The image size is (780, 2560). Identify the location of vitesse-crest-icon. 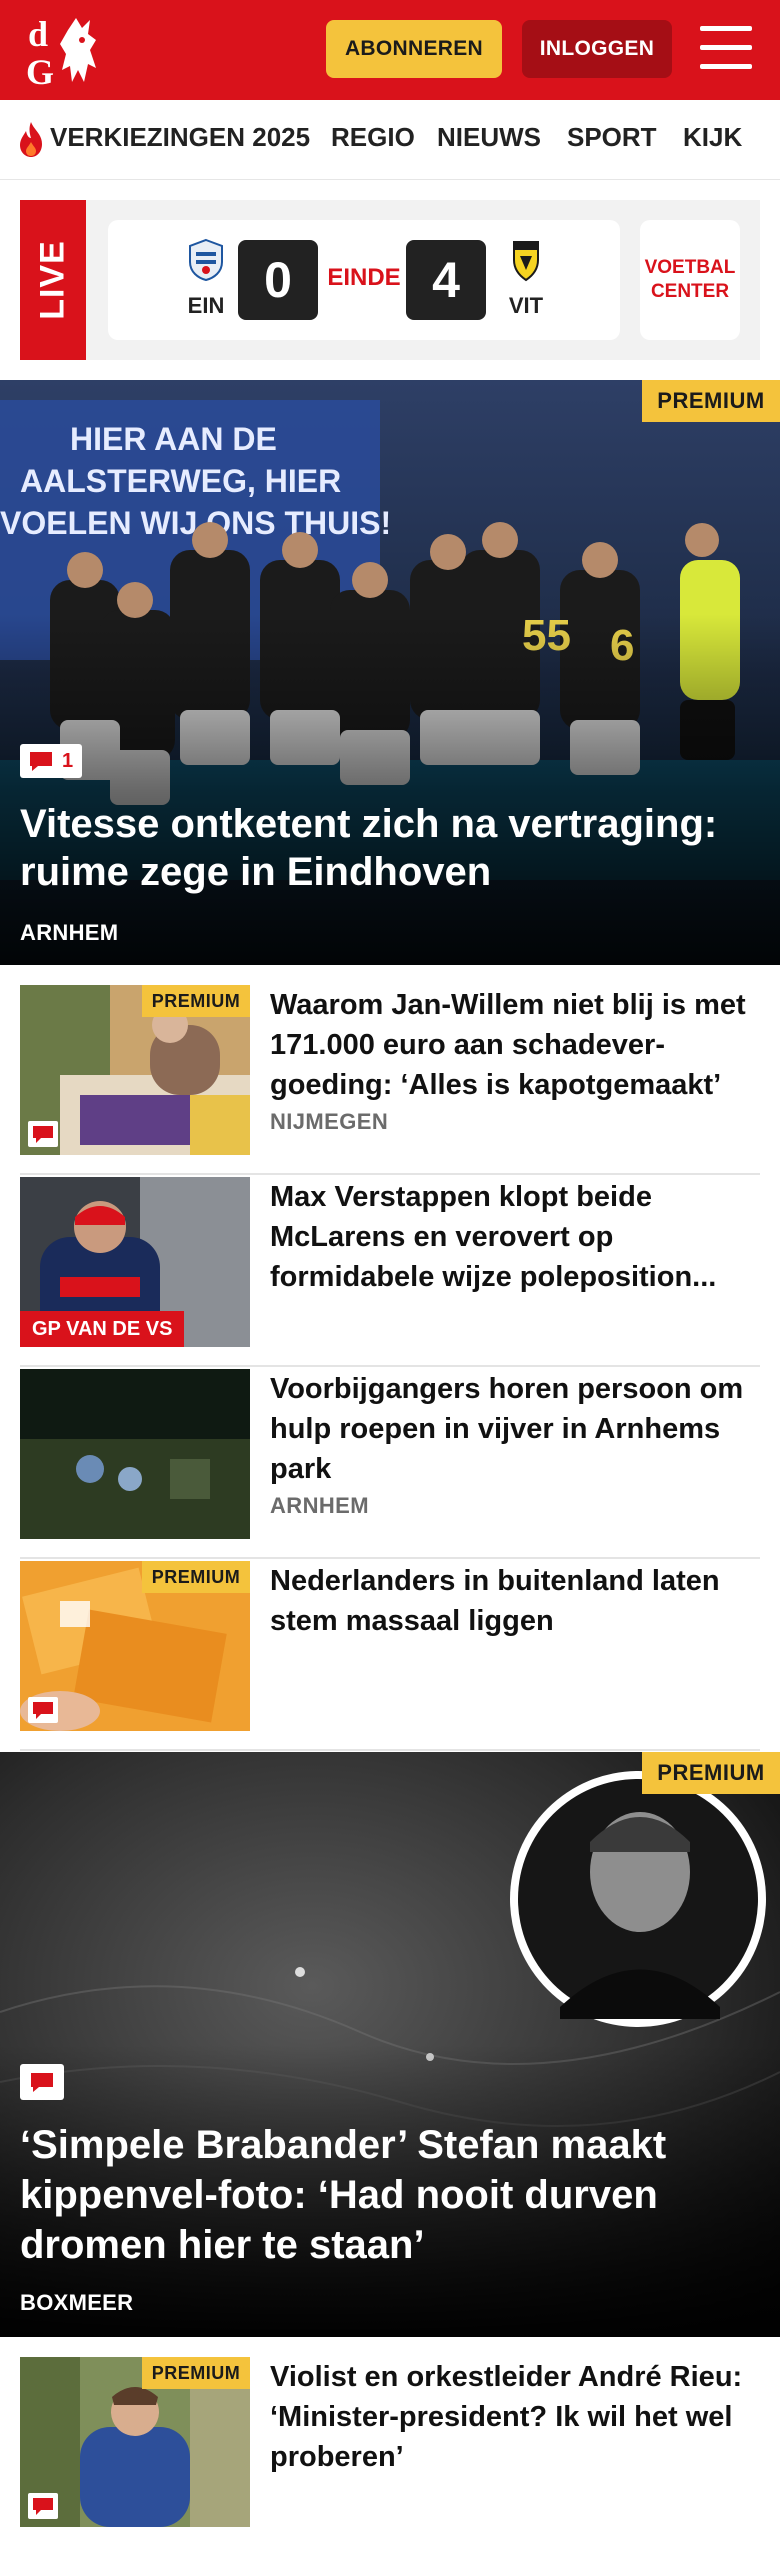
(526, 261).